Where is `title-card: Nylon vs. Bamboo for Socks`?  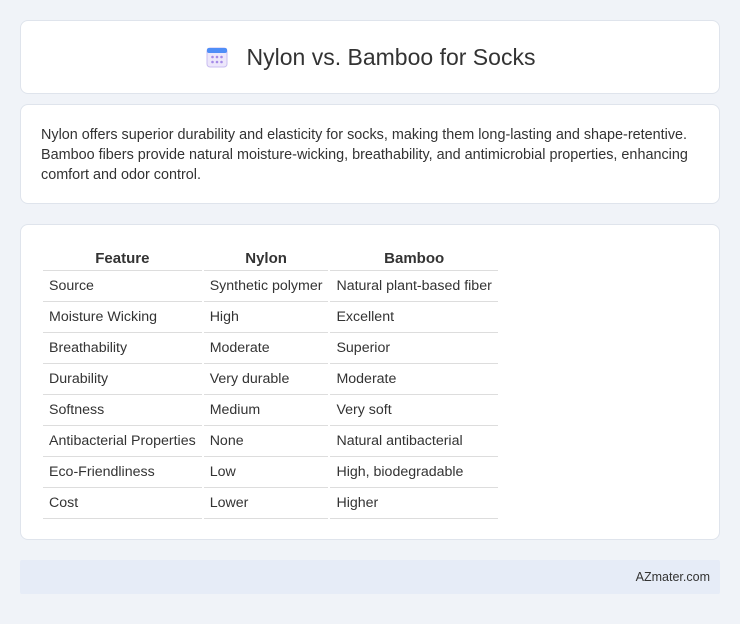 title-card: Nylon vs. Bamboo for Socks is located at coordinates (370, 57).